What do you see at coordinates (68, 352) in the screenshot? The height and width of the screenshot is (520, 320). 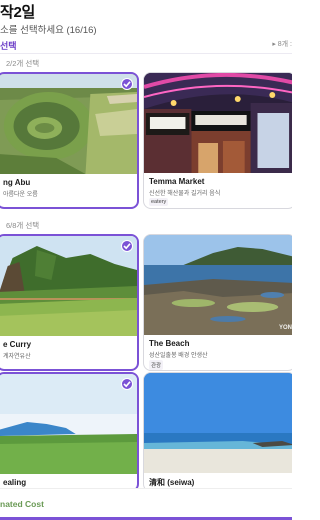 I see `place-info: e Curry 계자연유산` at bounding box center [68, 352].